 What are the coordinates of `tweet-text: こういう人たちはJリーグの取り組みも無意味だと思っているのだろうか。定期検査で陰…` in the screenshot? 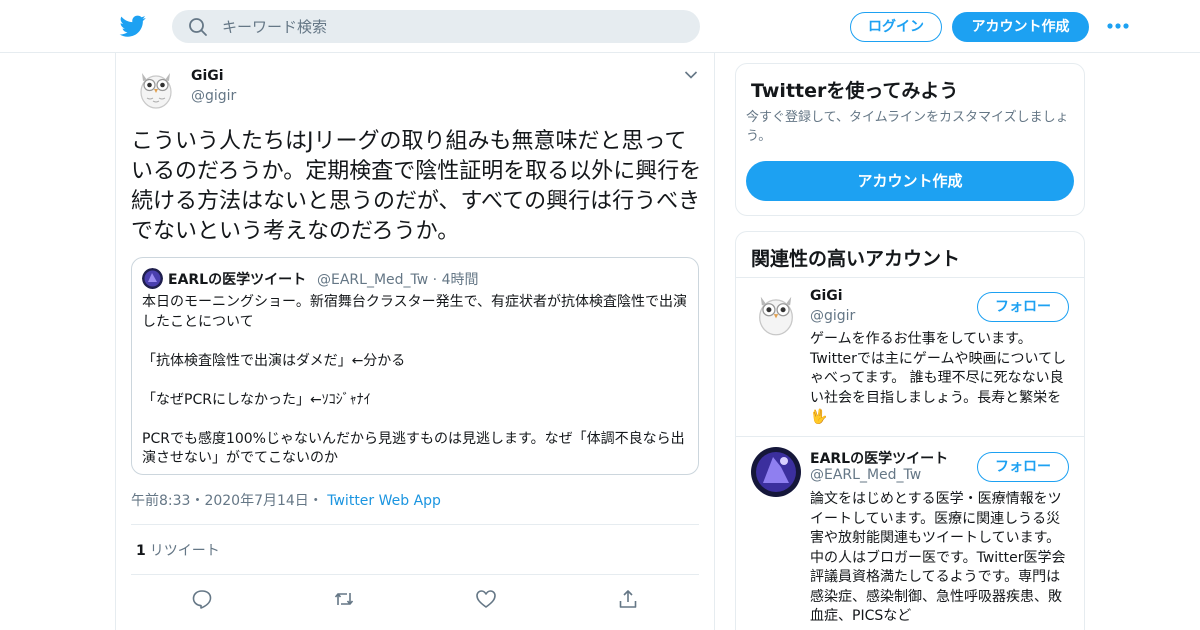 It's located at (416, 186).